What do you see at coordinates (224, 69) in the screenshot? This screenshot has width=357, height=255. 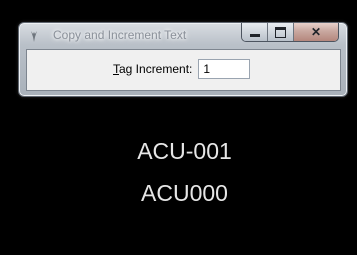 I see `tag-increment-input` at bounding box center [224, 69].